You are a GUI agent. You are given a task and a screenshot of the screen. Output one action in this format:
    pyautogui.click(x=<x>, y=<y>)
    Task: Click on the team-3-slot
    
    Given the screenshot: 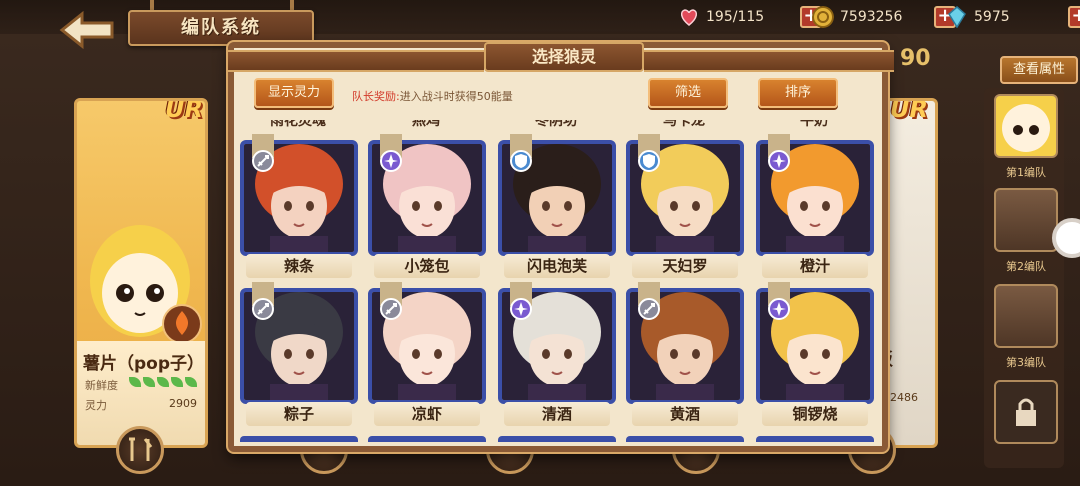 What is the action you would take?
    pyautogui.click(x=1026, y=316)
    